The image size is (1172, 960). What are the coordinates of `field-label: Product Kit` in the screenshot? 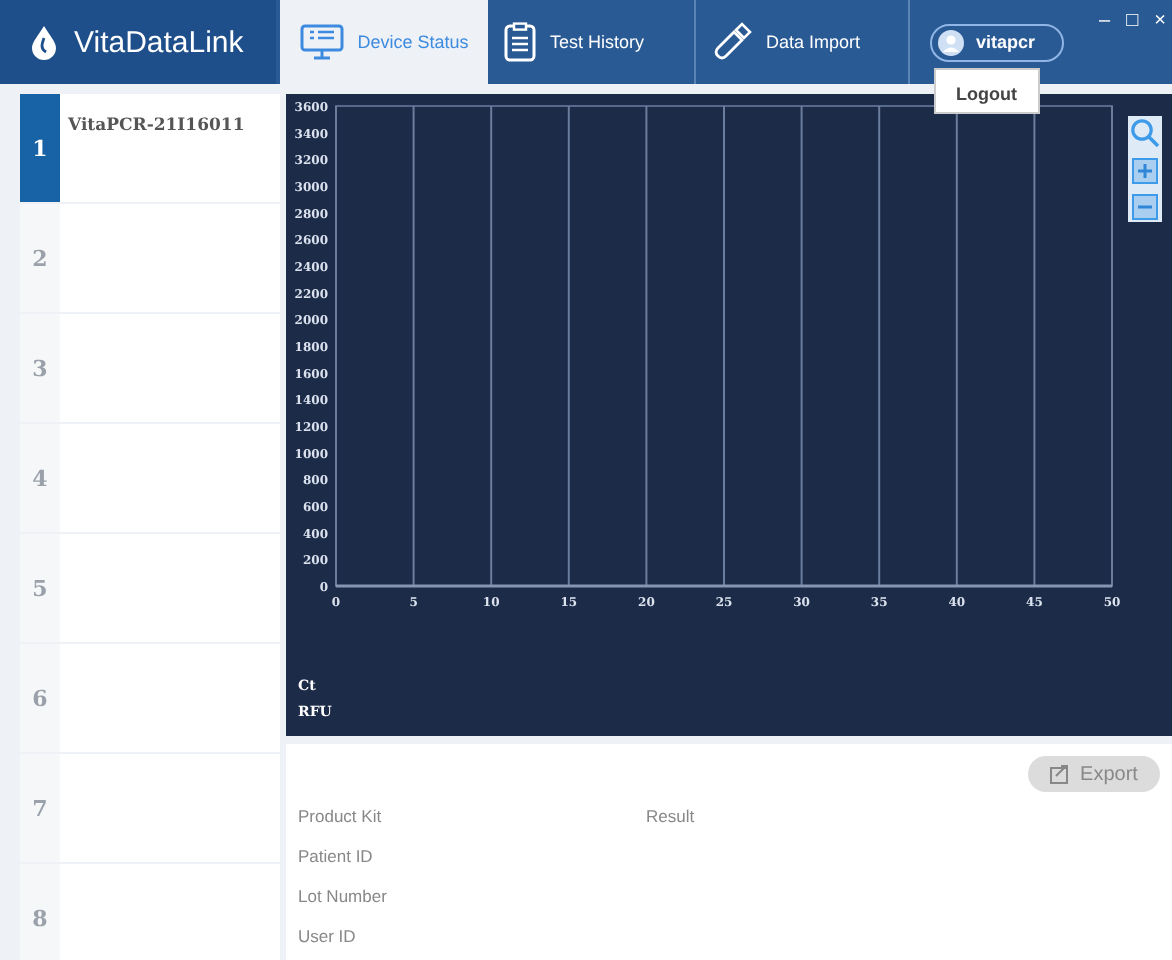 It's located at (341, 816).